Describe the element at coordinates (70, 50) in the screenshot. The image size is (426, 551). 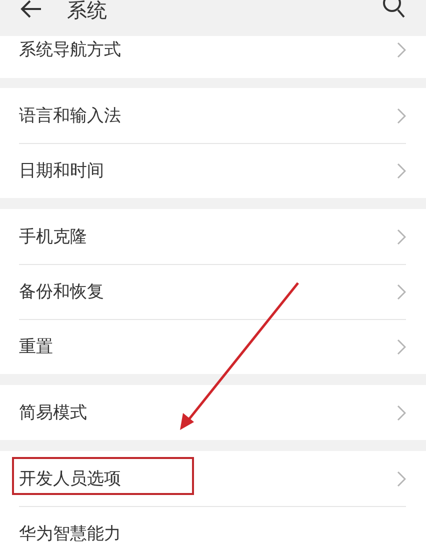
I see `setting-label: 系统导航方式` at that location.